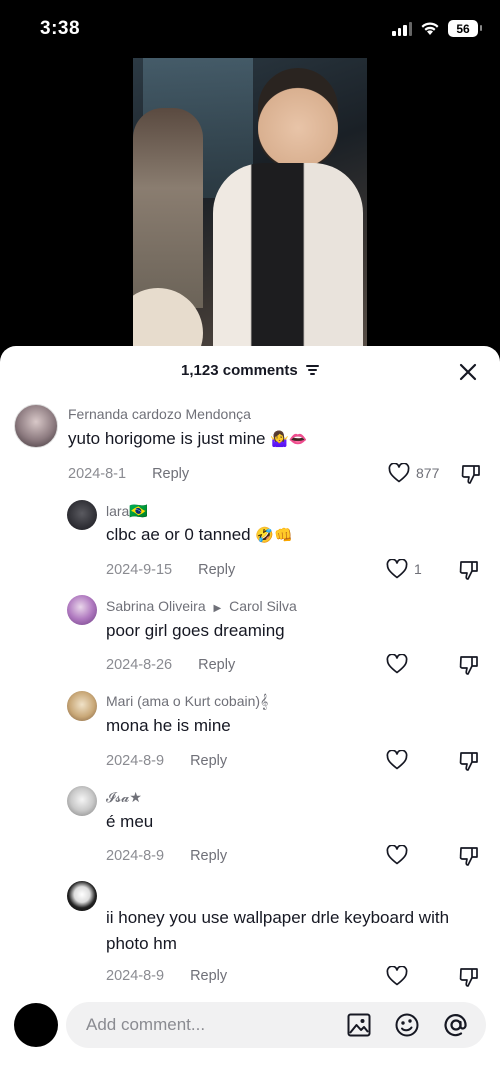 The width and height of the screenshot is (500, 1083). I want to click on comment-emoji: 🤷‍♀️👄, so click(289, 439).